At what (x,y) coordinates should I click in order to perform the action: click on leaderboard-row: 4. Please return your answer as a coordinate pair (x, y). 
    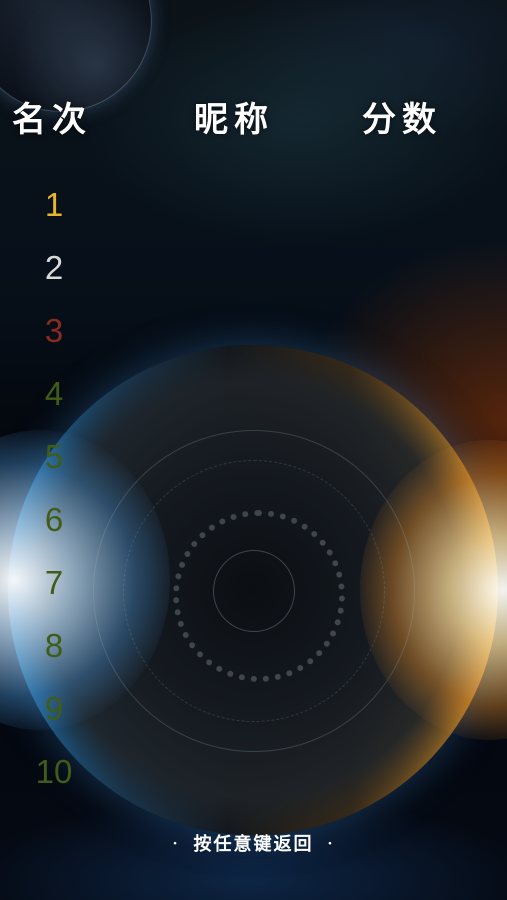
    Looking at the image, I should click on (253, 394).